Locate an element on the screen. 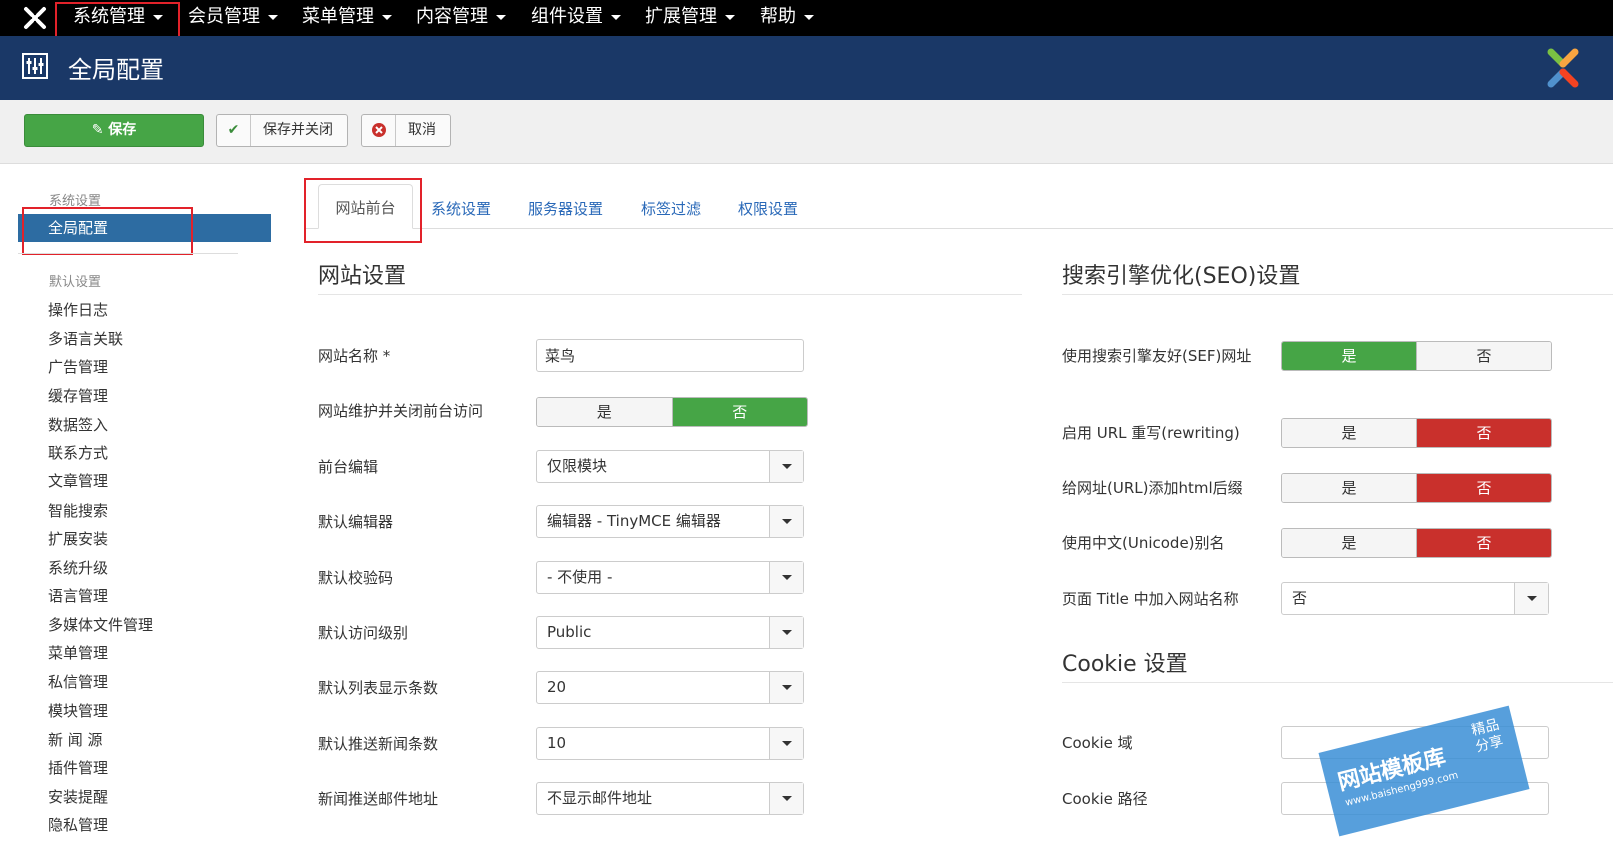 The width and height of the screenshot is (1613, 859). check-icon: ✔ is located at coordinates (234, 130).